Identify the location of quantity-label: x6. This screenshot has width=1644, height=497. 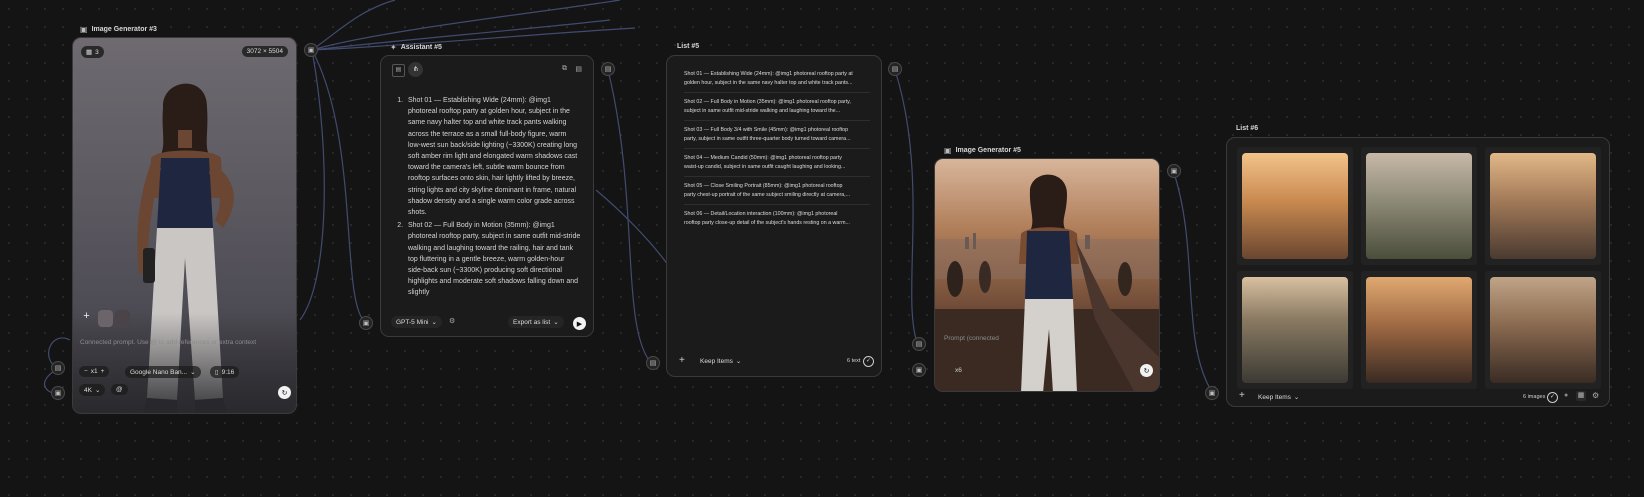
(958, 370).